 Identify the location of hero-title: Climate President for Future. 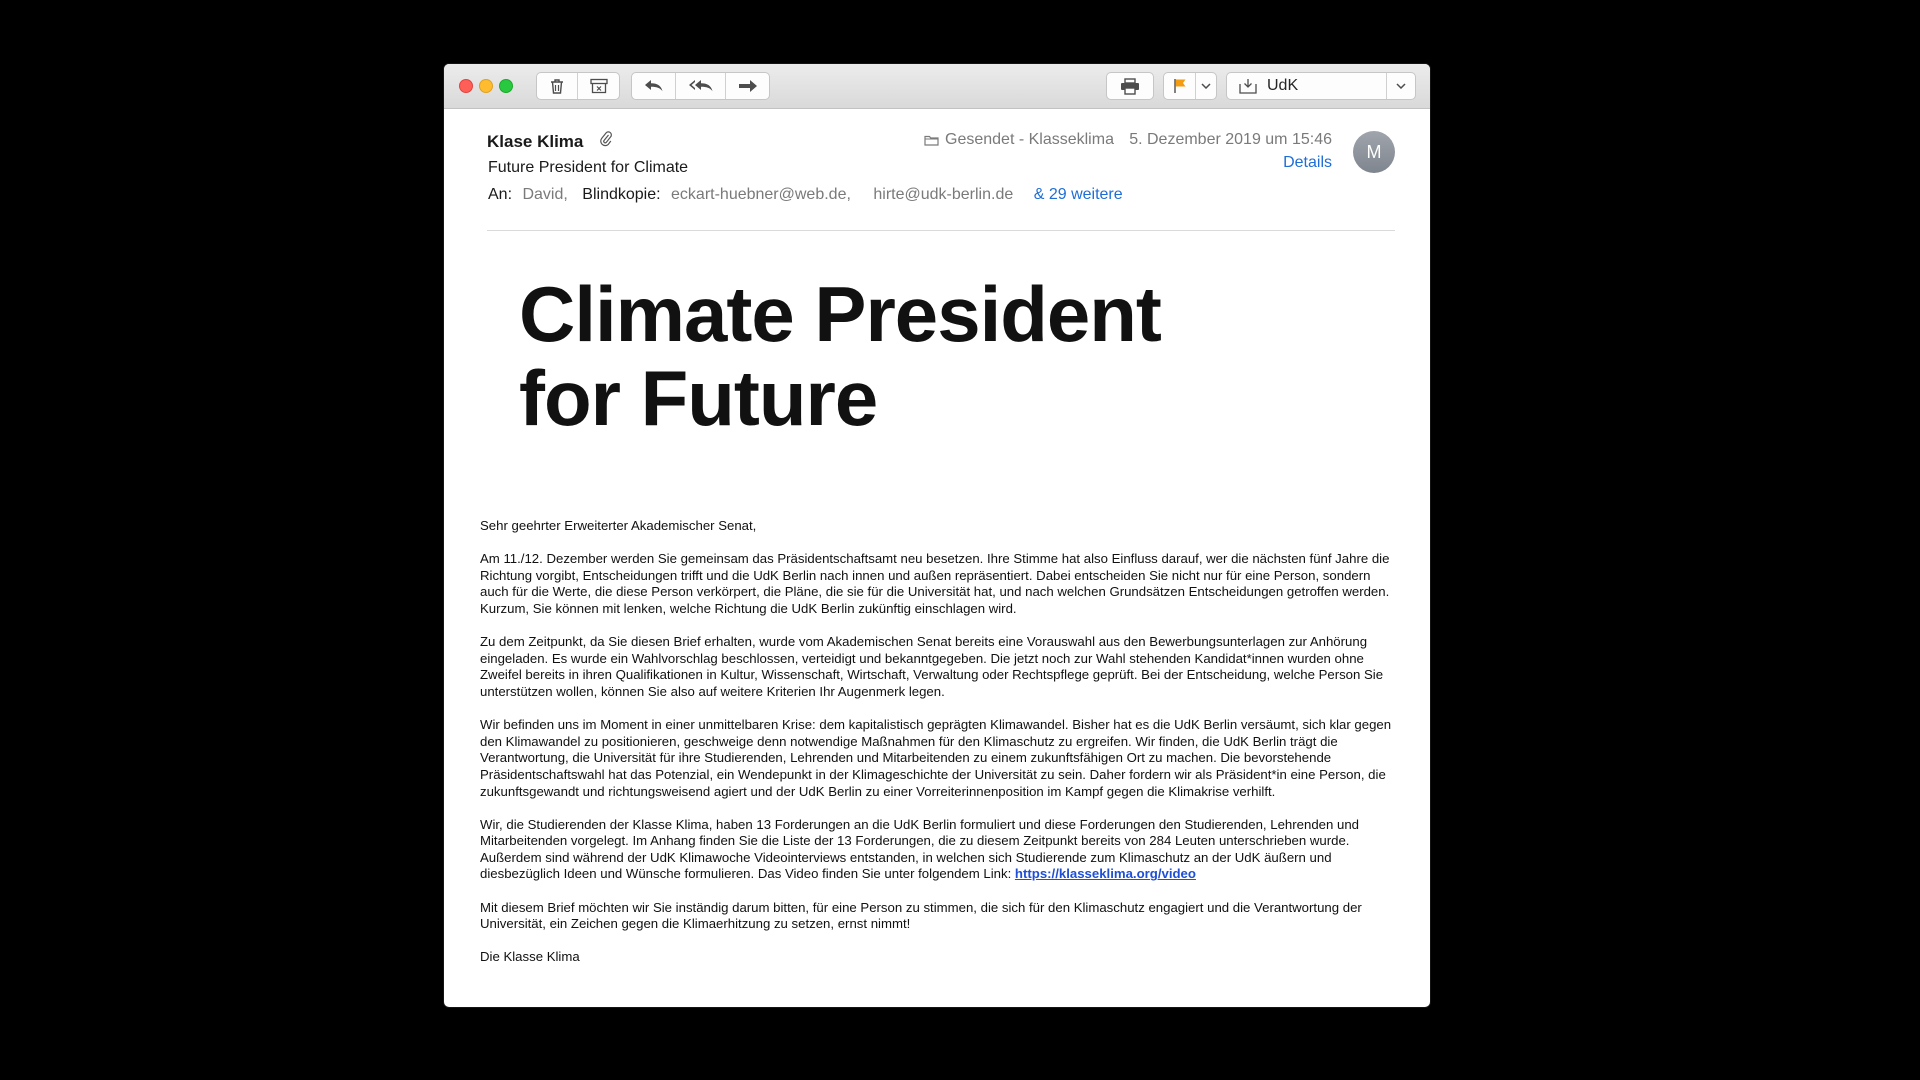
(840, 356).